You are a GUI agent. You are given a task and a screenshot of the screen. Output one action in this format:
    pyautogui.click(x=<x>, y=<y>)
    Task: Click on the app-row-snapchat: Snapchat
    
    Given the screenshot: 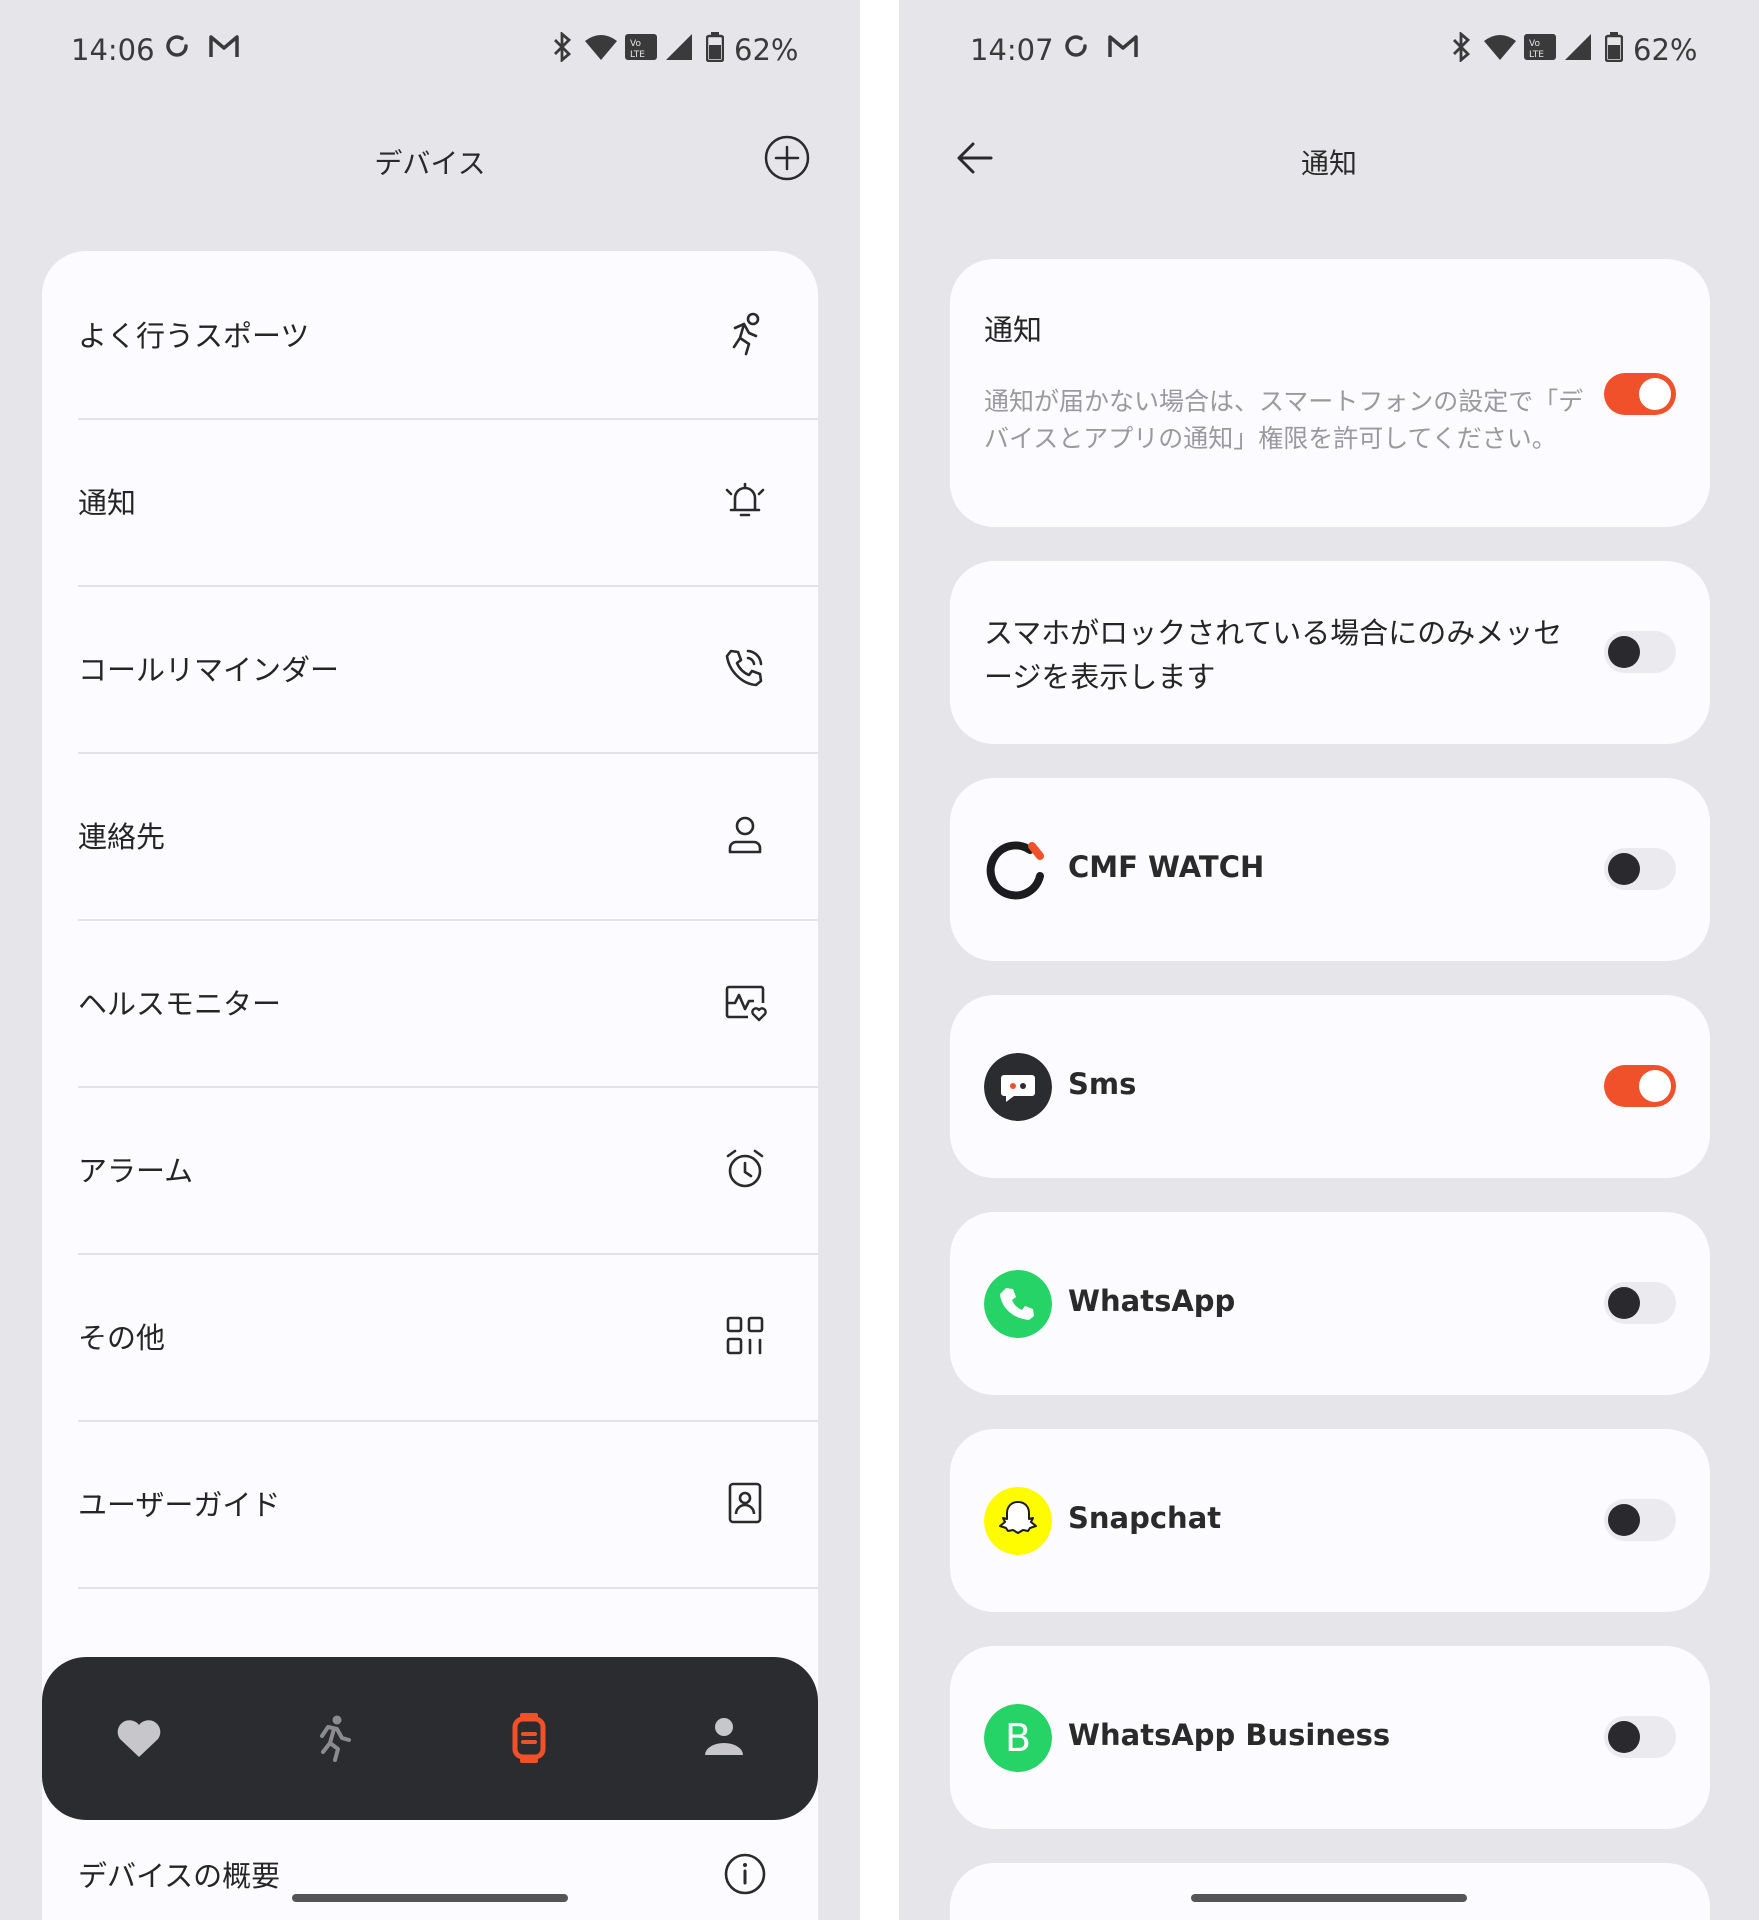 What is the action you would take?
    pyautogui.click(x=1330, y=1520)
    